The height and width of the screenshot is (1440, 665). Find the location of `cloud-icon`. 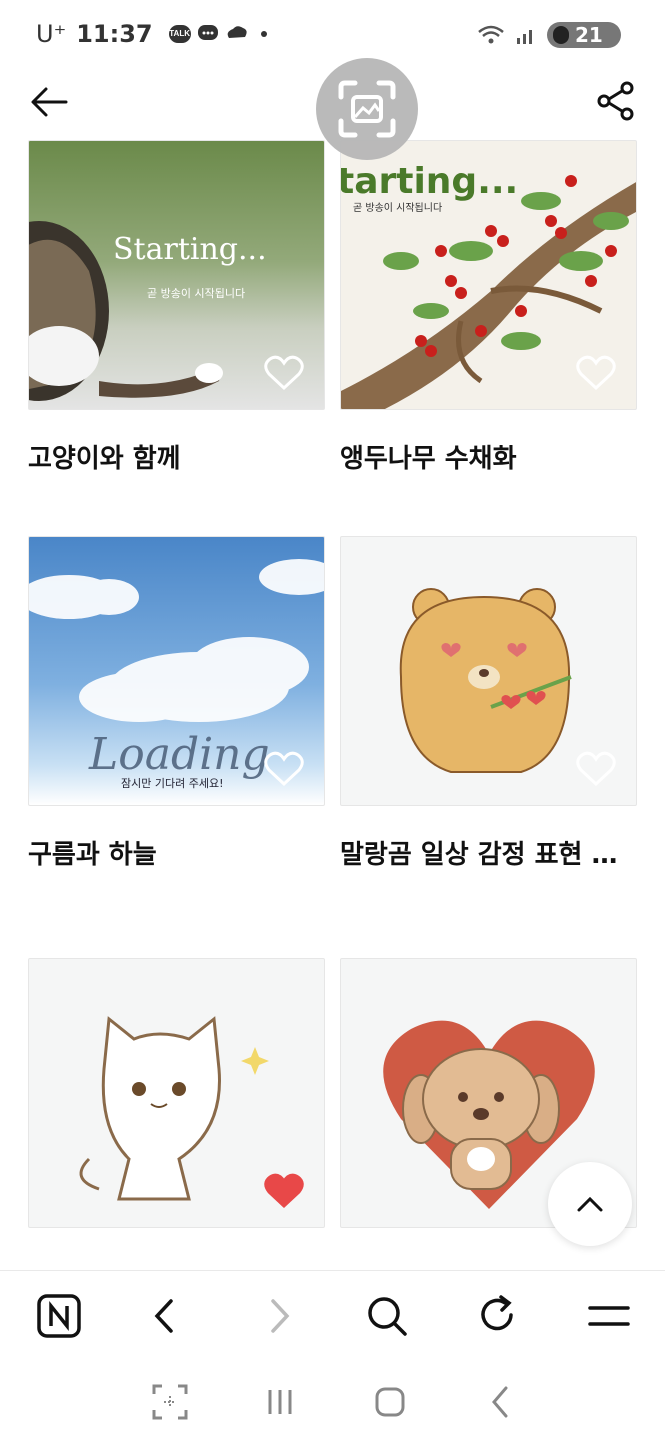

cloud-icon is located at coordinates (237, 32).